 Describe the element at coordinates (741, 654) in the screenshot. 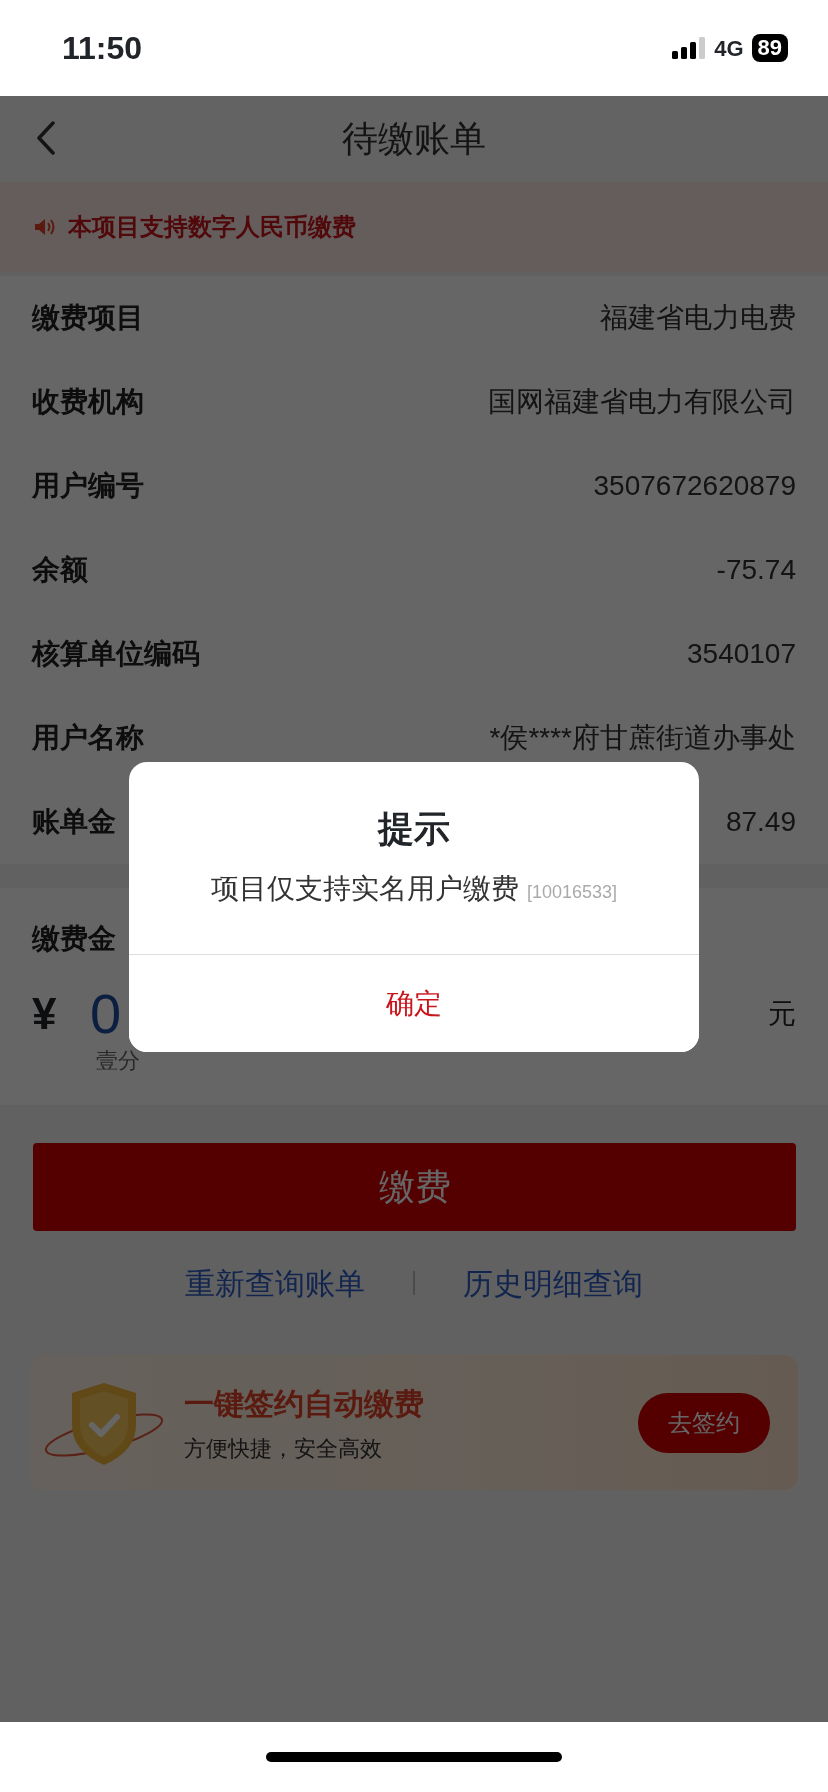

I see `row-value: 3540107` at that location.